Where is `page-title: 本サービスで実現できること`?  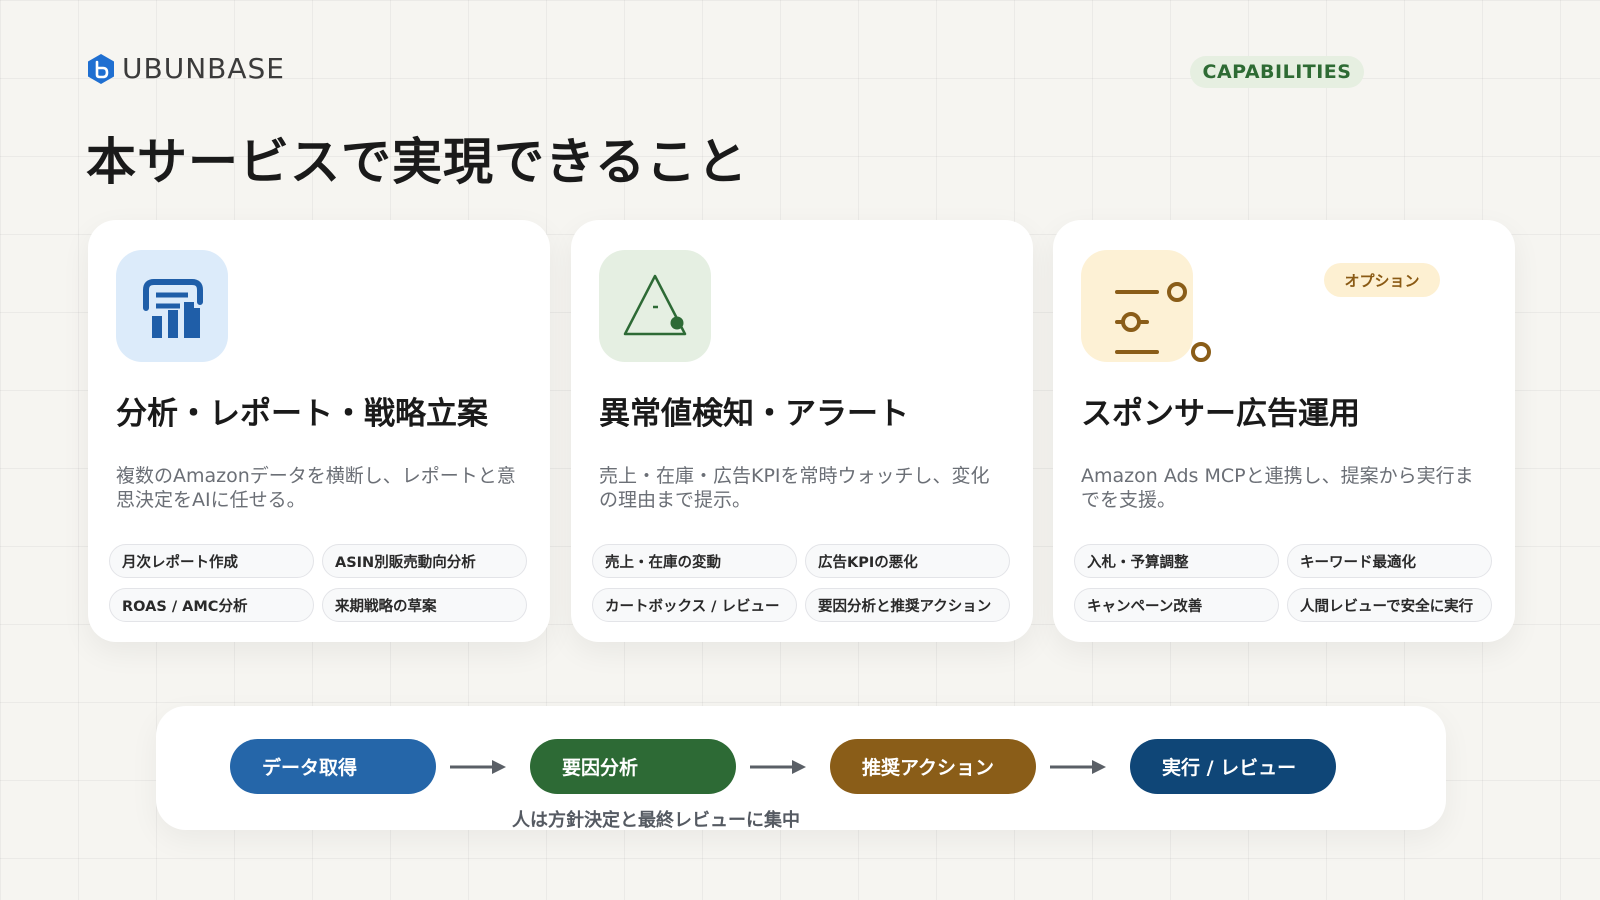 page-title: 本サービスで実現できること is located at coordinates (417, 162).